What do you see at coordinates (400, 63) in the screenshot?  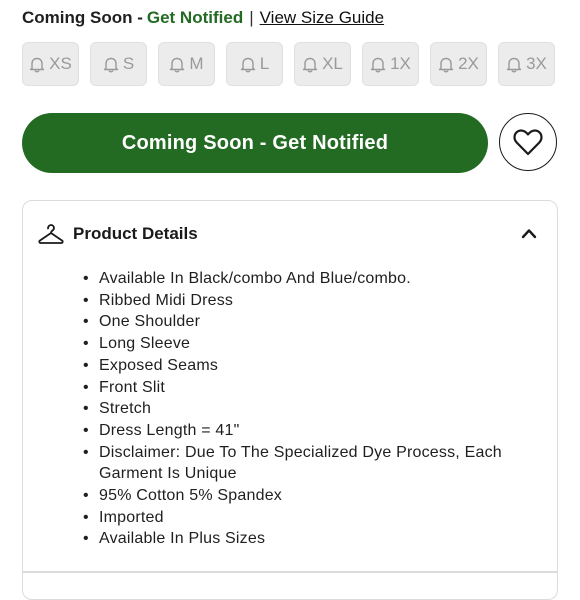 I see `size-label: 1X` at bounding box center [400, 63].